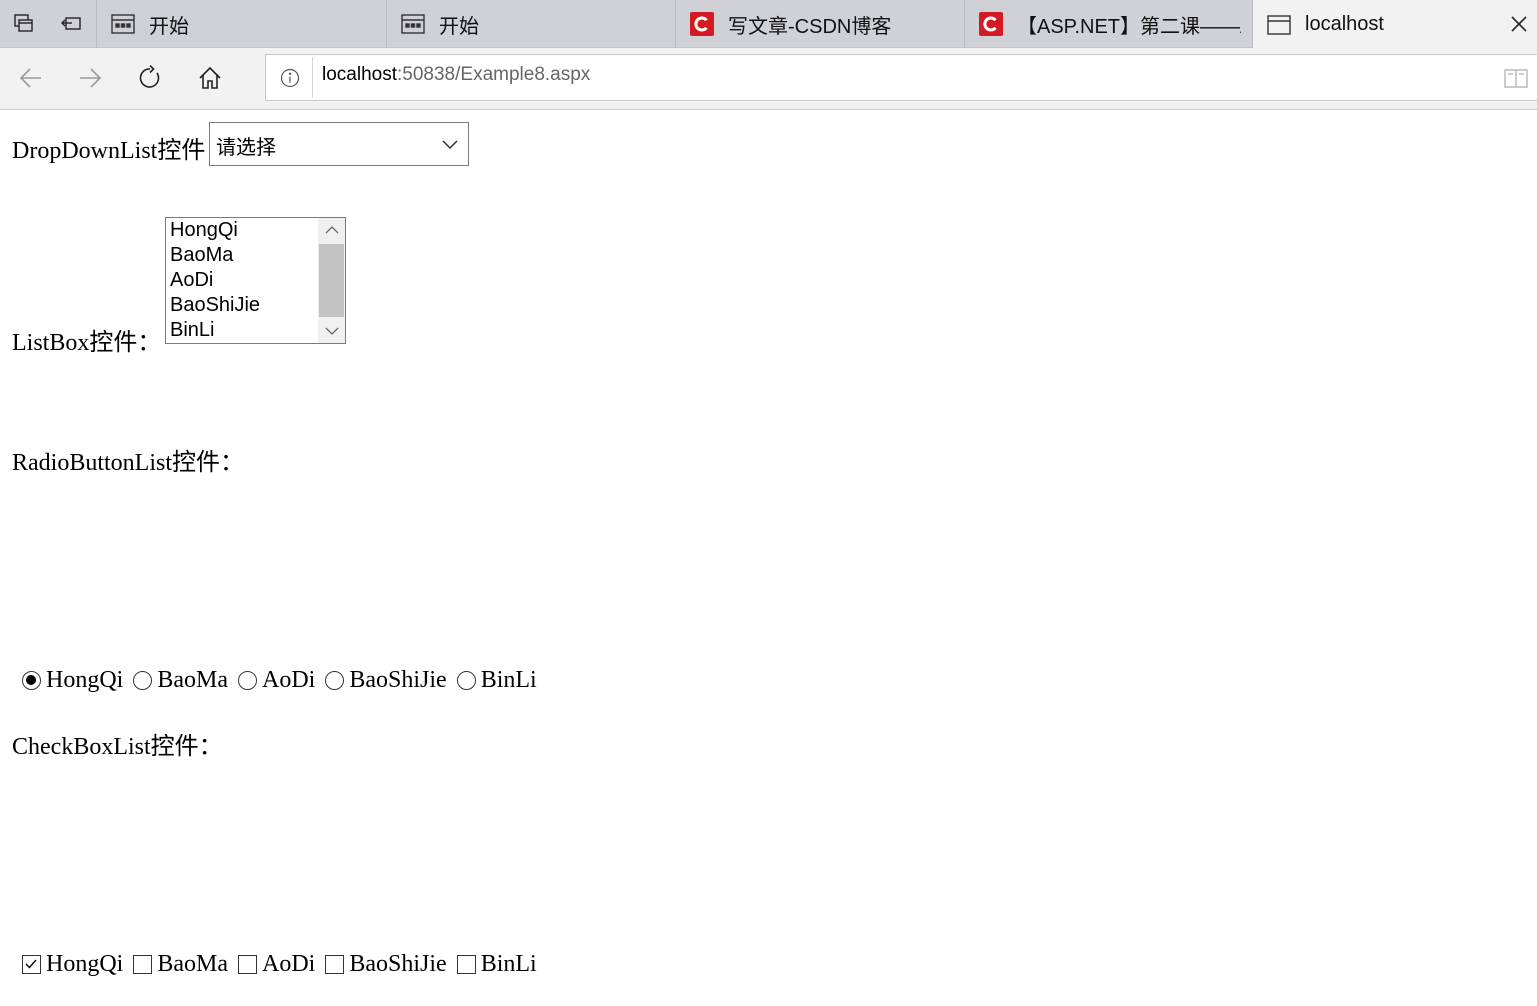  I want to click on listbox-label: ListBox控件：, so click(87, 343).